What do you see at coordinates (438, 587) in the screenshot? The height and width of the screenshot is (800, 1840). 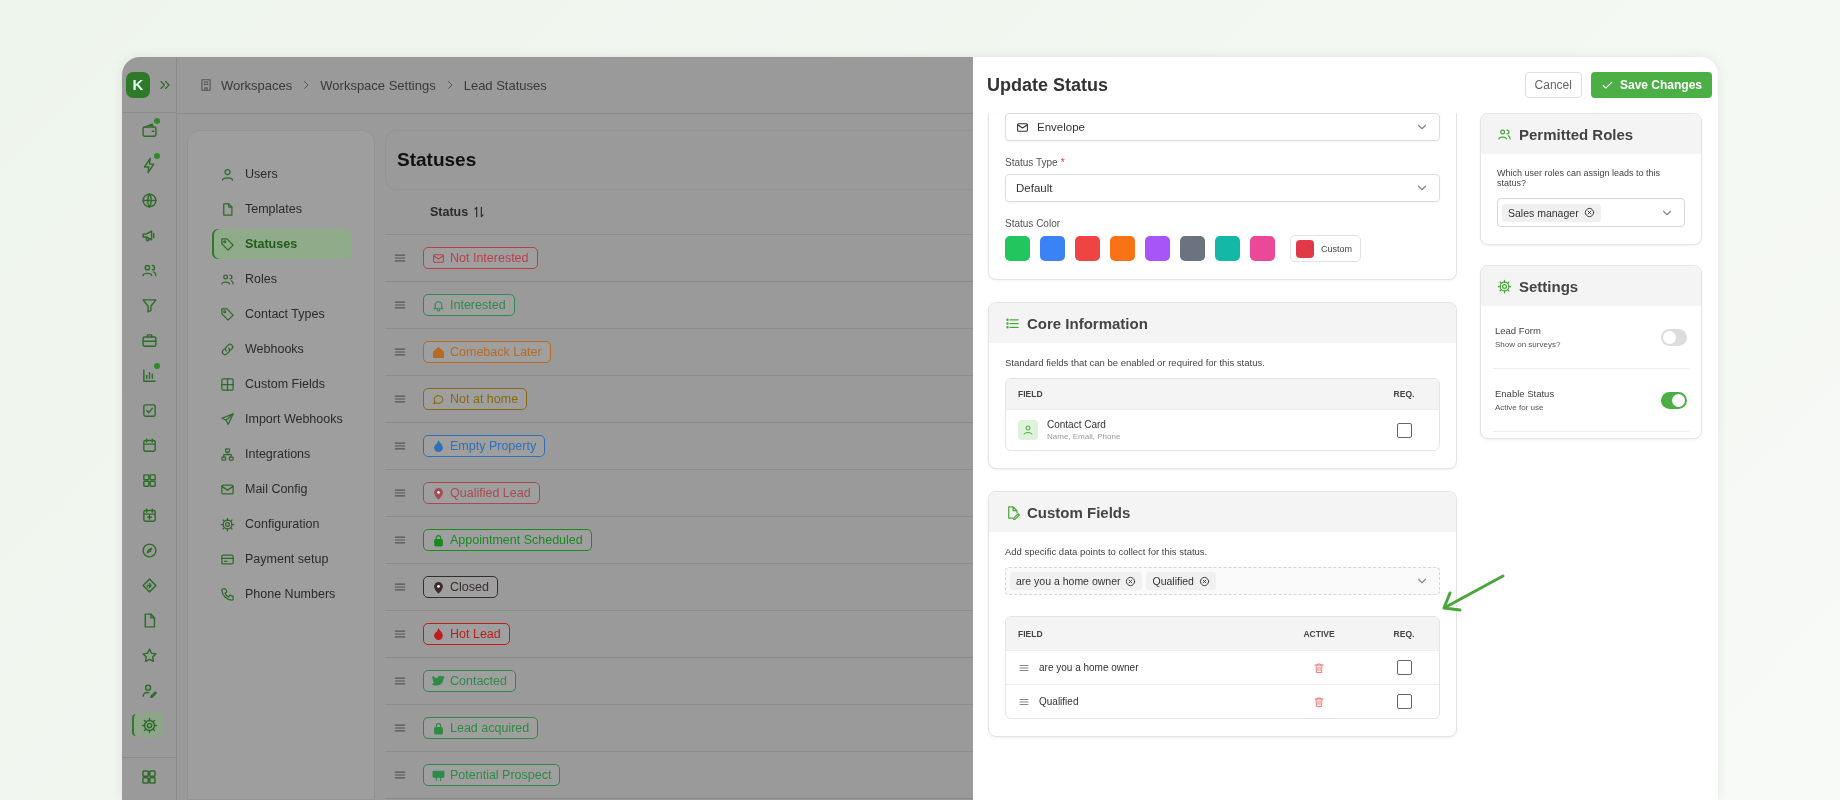 I see `map-pin-icon` at bounding box center [438, 587].